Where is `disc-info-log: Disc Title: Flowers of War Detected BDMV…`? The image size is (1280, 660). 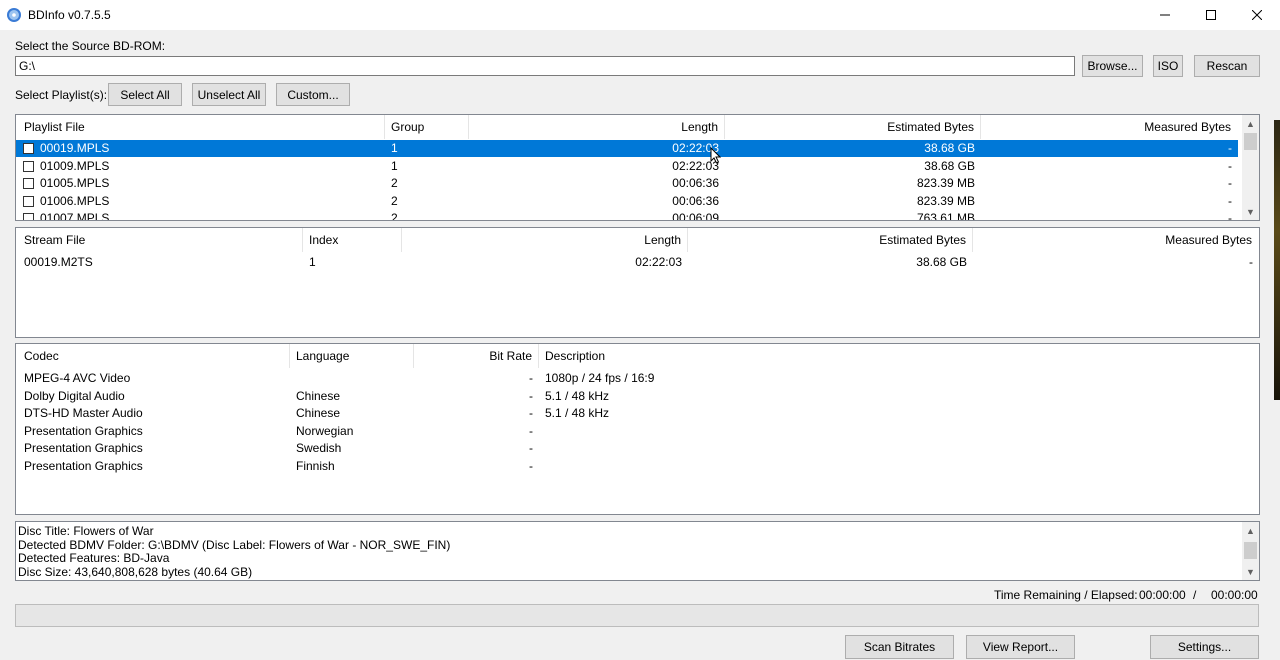
disc-info-log: Disc Title: Flowers of War Detected BDMV… is located at coordinates (637, 551).